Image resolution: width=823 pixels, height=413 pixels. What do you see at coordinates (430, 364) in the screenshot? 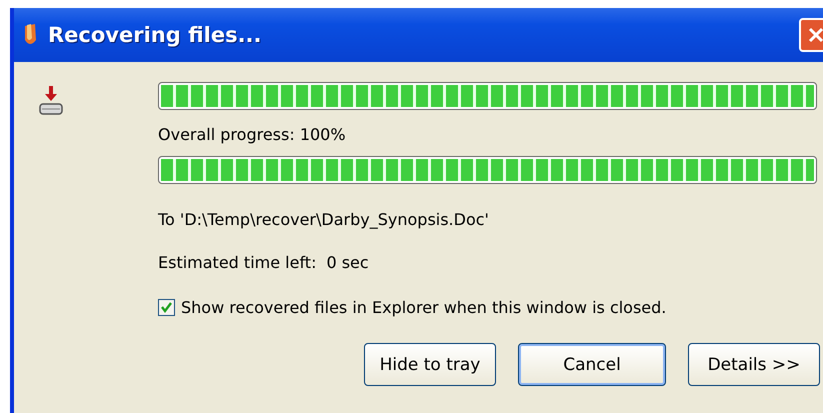
I see `dialog-button: Hide to tray` at bounding box center [430, 364].